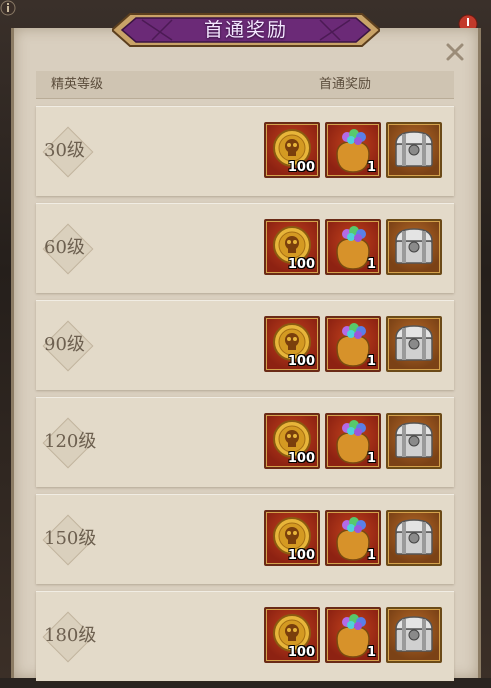 The height and width of the screenshot is (688, 491). I want to click on tier-level-label: 120级, so click(70, 441).